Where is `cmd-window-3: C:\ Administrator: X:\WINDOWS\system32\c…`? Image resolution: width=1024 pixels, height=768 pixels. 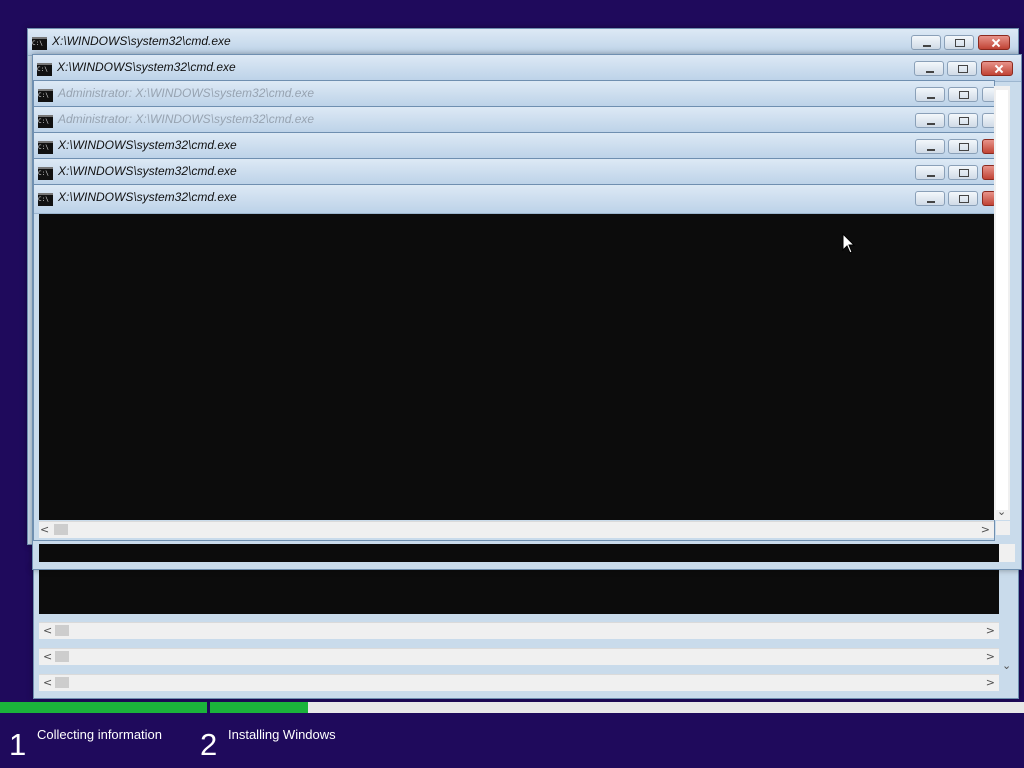
cmd-window-3: C:\ Administrator: X:\WINDOWS\system32\c… is located at coordinates (514, 120).